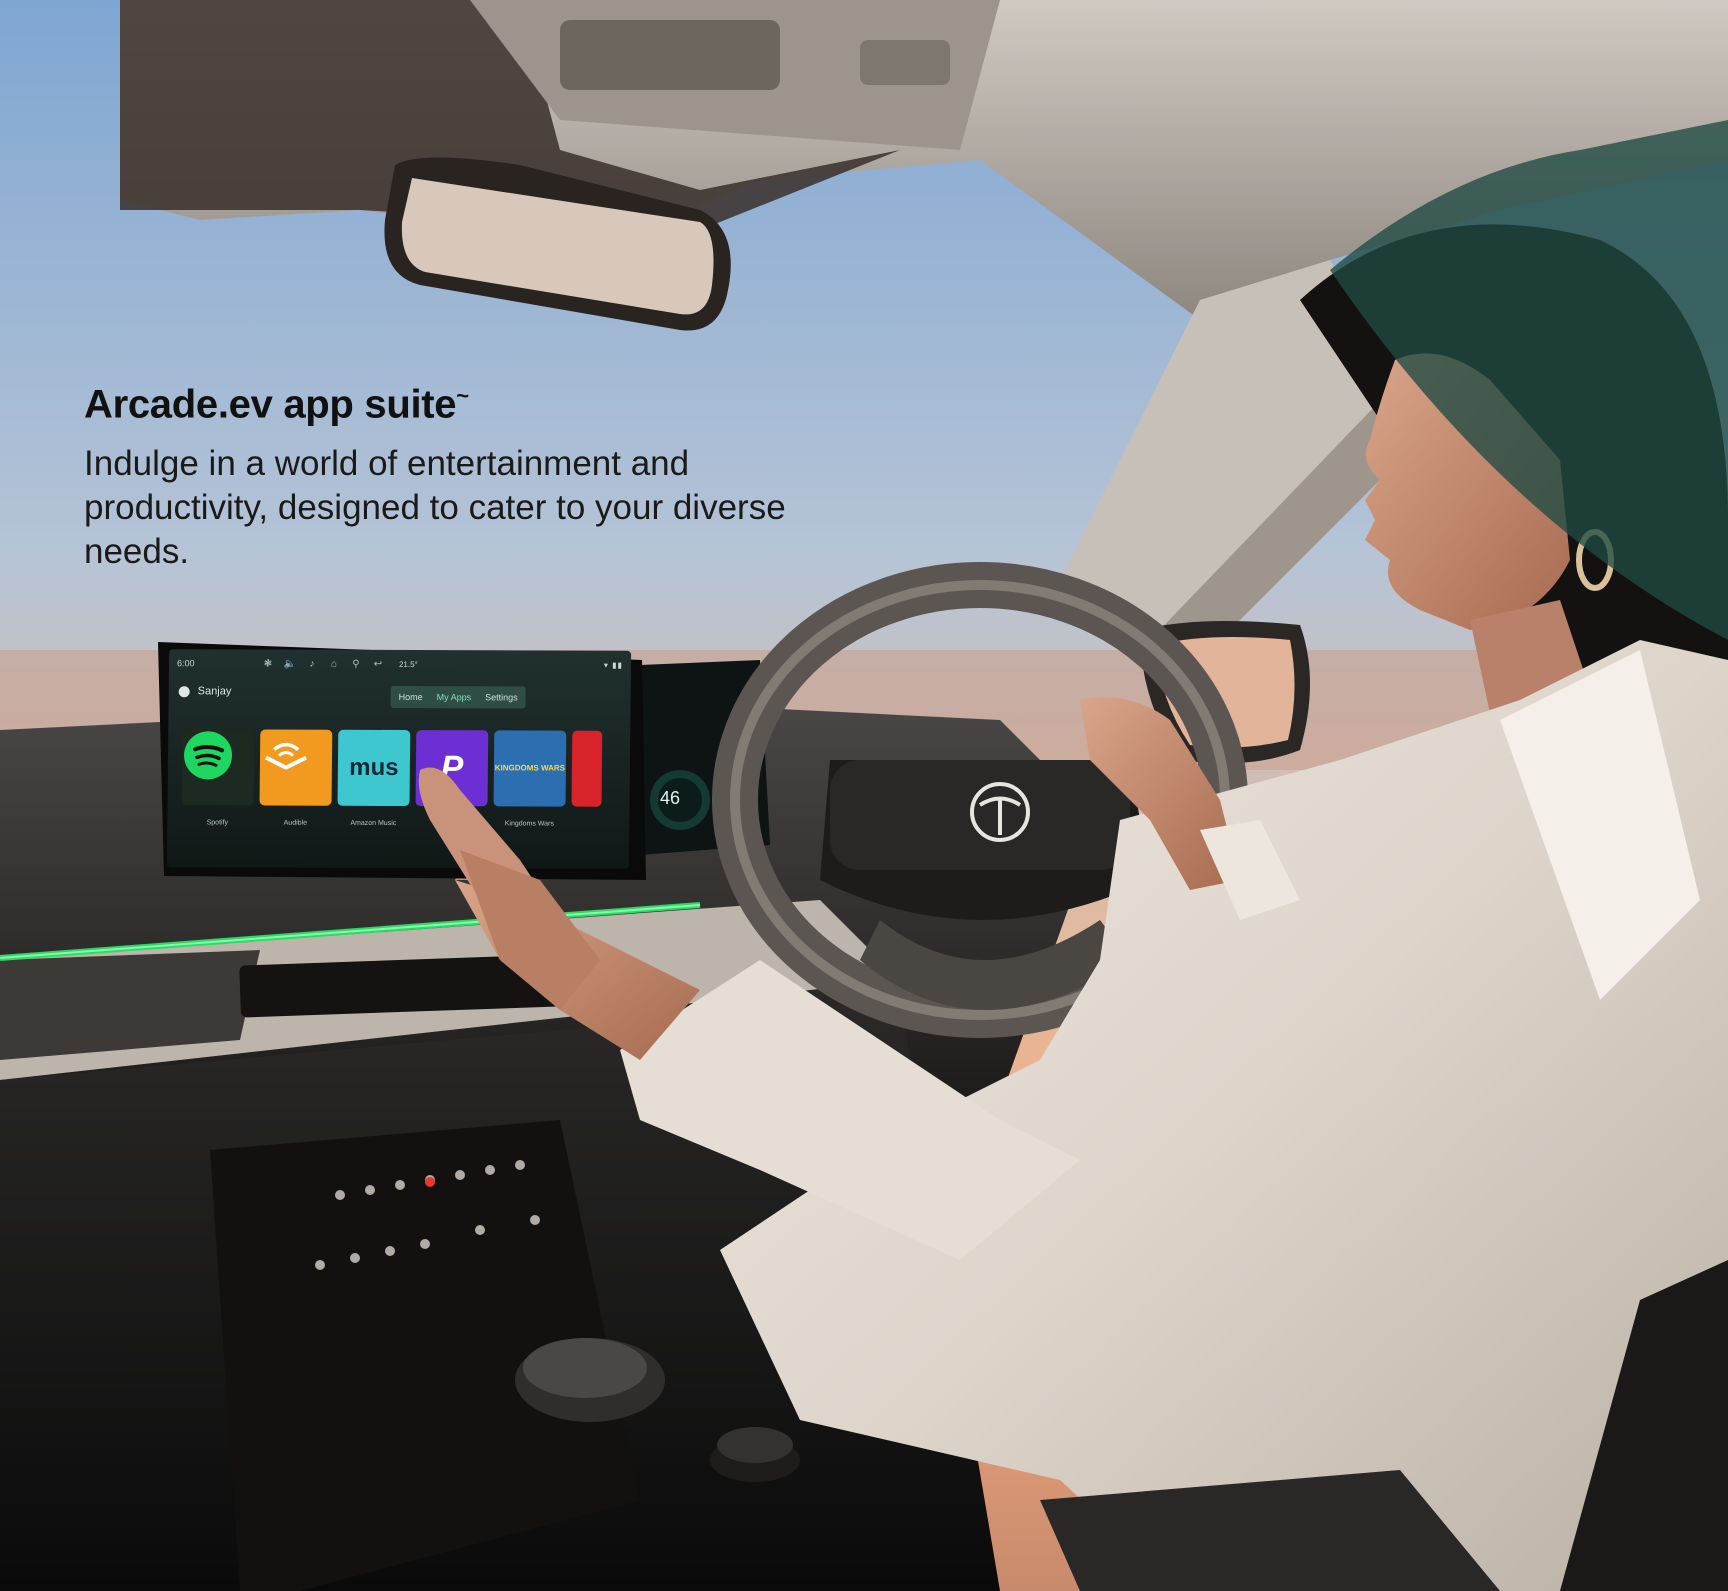 The height and width of the screenshot is (1591, 1728). Describe the element at coordinates (462, 395) in the screenshot. I see `feature-title-mark: ~` at that location.